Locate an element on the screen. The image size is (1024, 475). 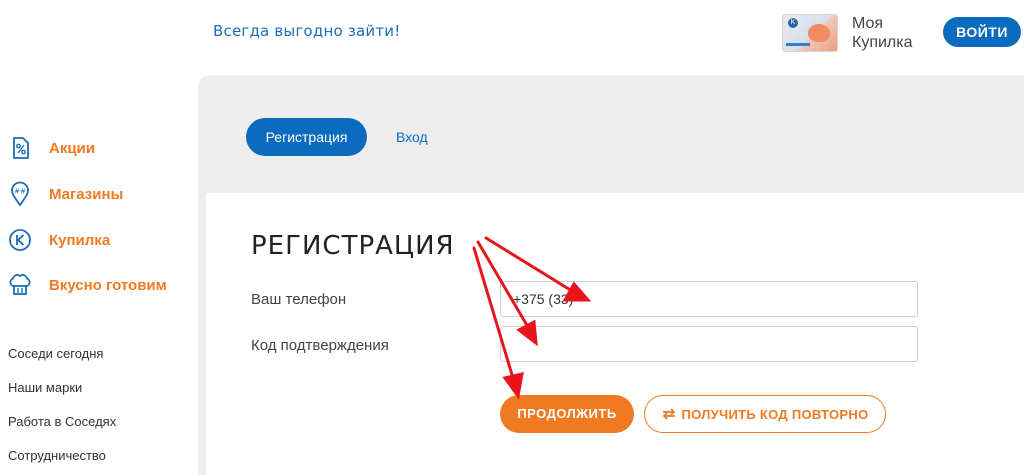
phone-field is located at coordinates (709, 299).